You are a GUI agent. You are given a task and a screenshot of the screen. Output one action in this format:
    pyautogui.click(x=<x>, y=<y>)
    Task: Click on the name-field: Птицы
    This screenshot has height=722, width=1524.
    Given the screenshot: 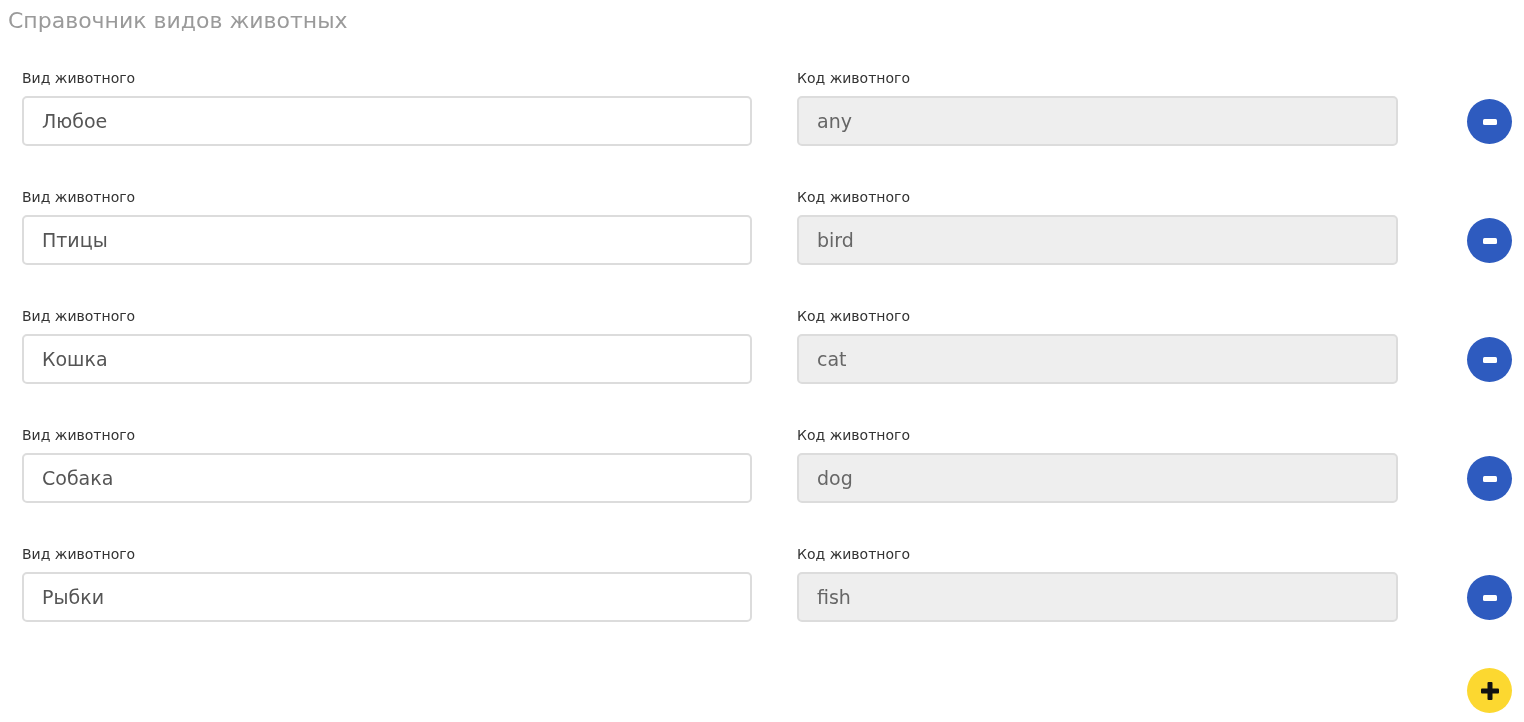 What is the action you would take?
    pyautogui.click(x=387, y=240)
    